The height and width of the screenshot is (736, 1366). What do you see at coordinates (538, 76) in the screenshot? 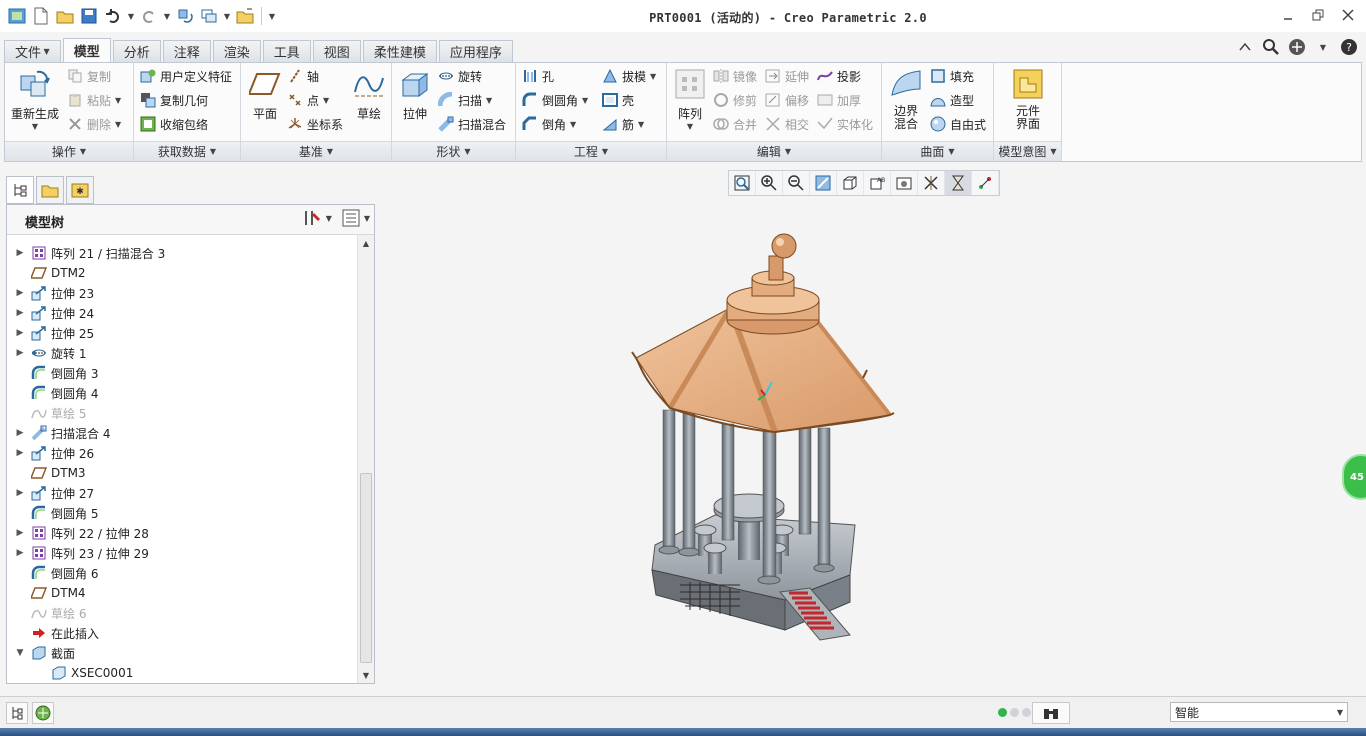
I see `hole-button: 孔` at bounding box center [538, 76].